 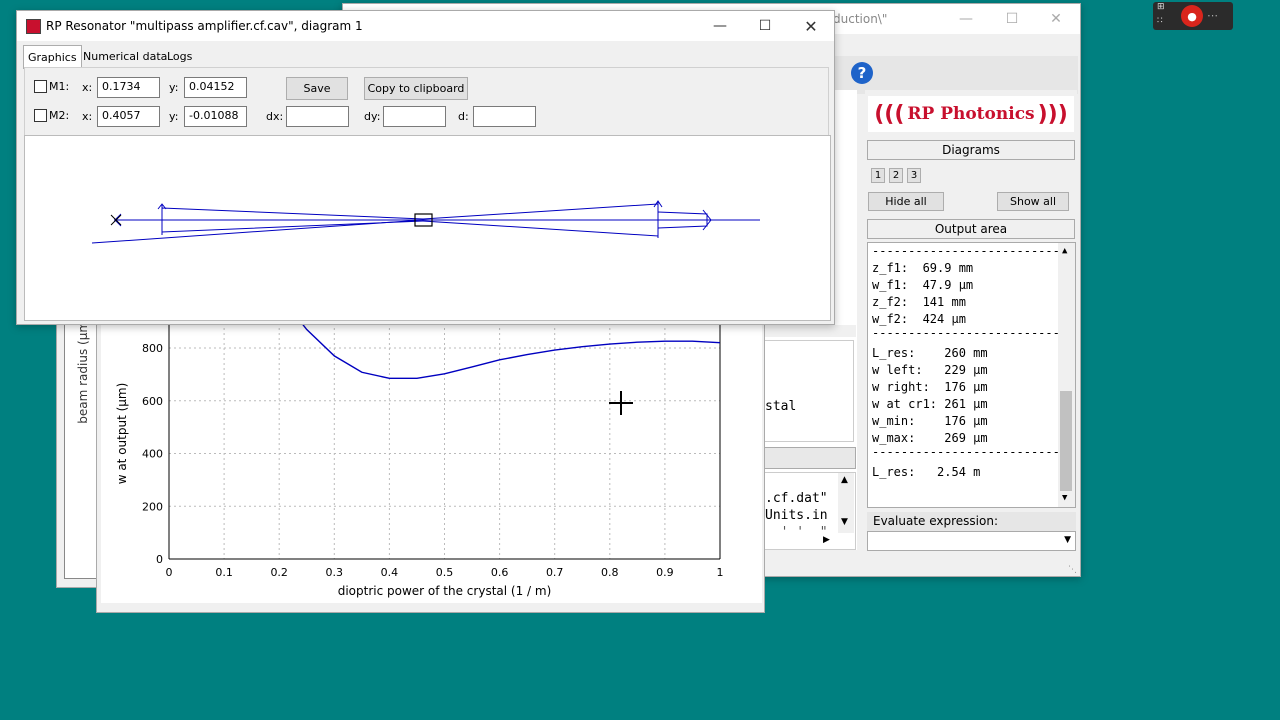 What do you see at coordinates (555, 572) in the screenshot?
I see `x-tick-label: 0.7` at bounding box center [555, 572].